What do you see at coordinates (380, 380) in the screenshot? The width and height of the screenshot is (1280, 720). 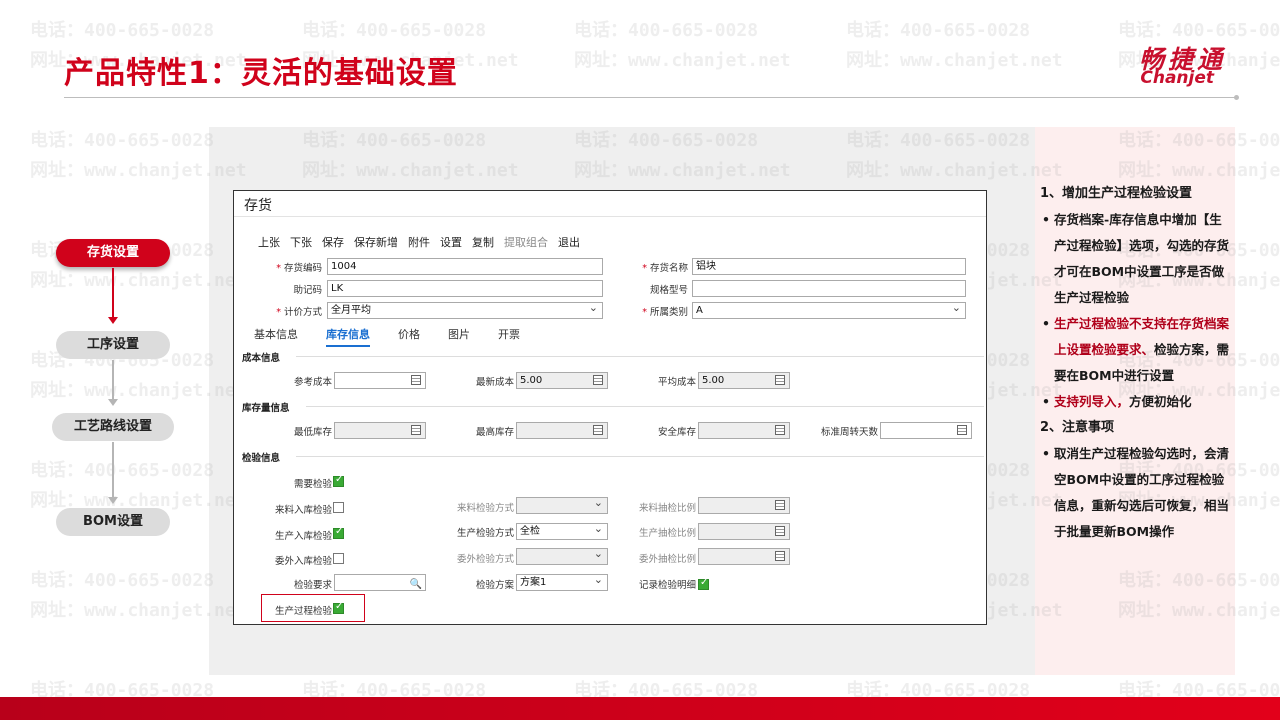 I see `ref-cost-input` at bounding box center [380, 380].